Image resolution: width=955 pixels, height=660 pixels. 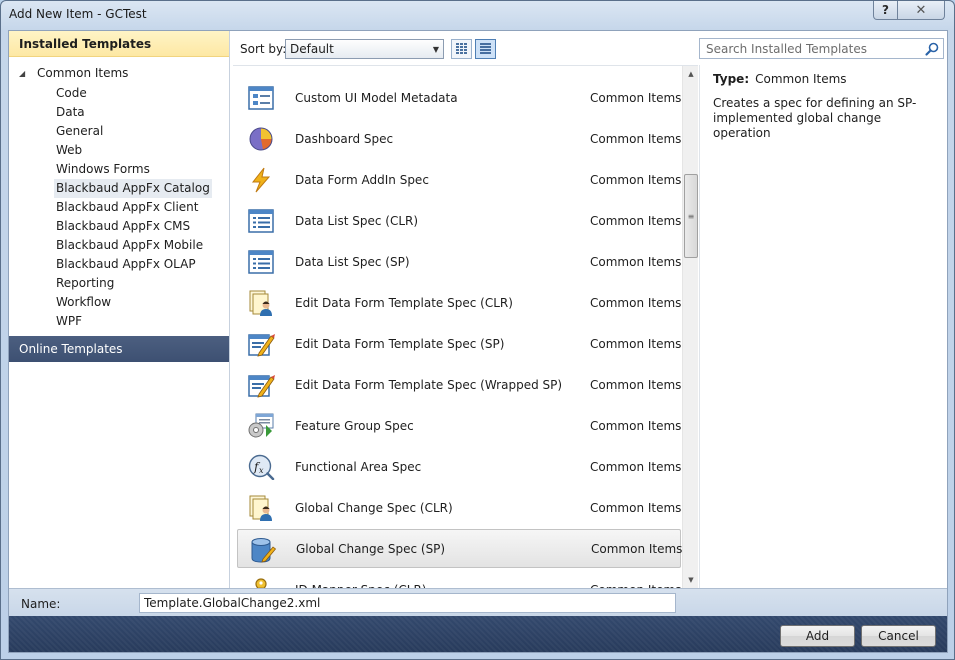 I want to click on template-name: Feature Group Spec, so click(x=354, y=425).